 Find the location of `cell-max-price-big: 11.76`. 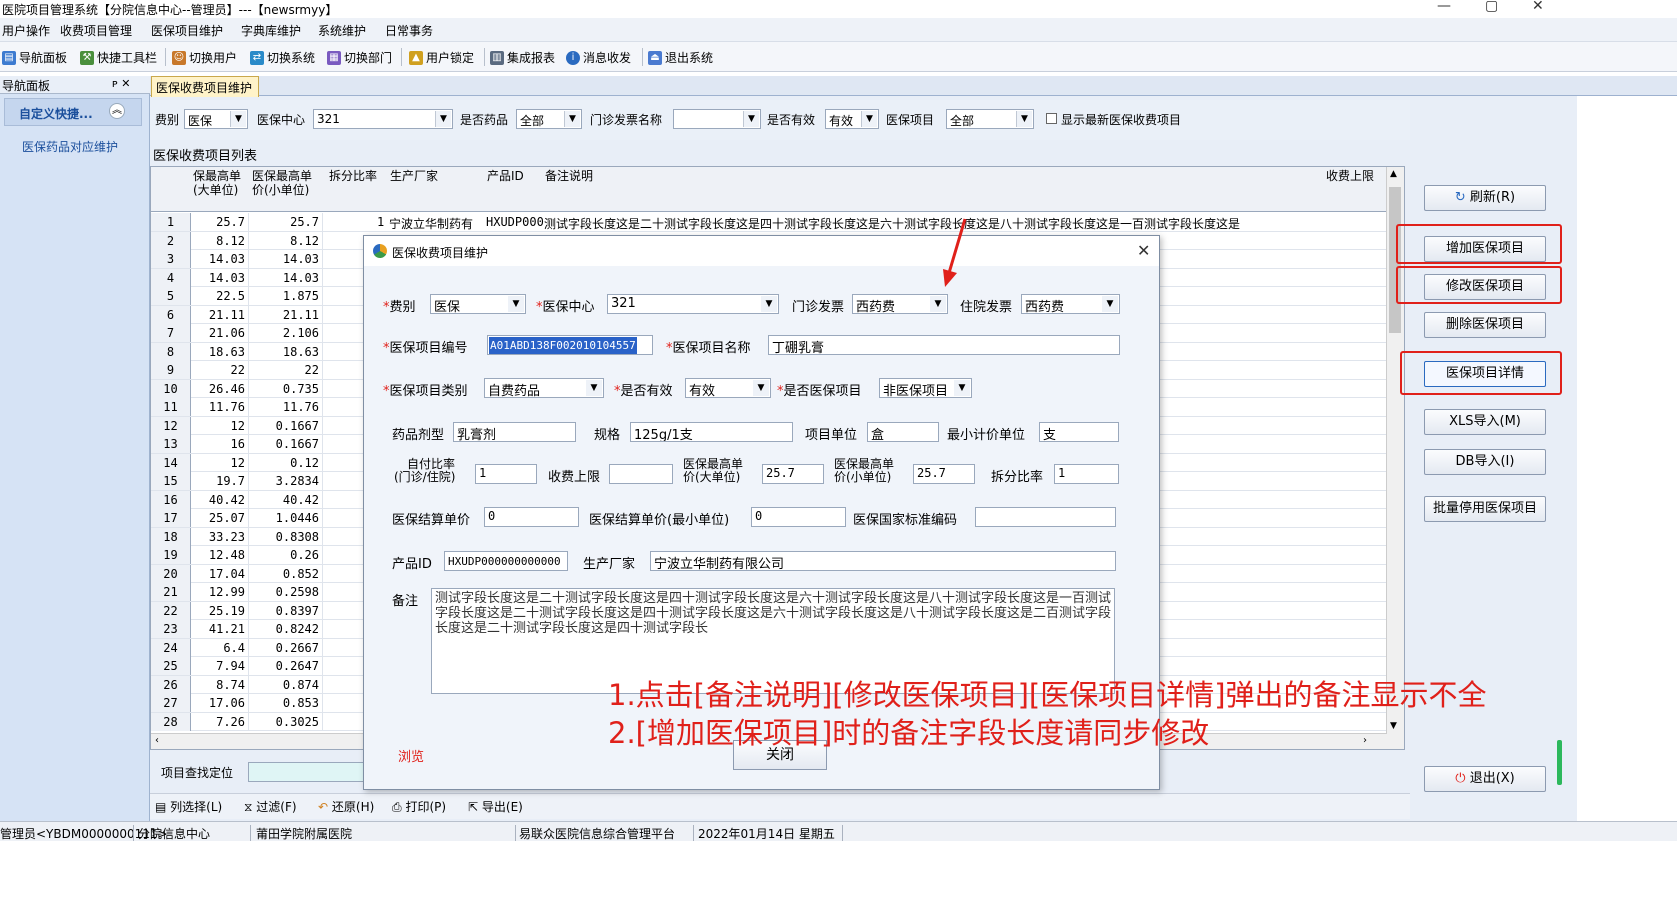

cell-max-price-big: 11.76 is located at coordinates (220, 407).